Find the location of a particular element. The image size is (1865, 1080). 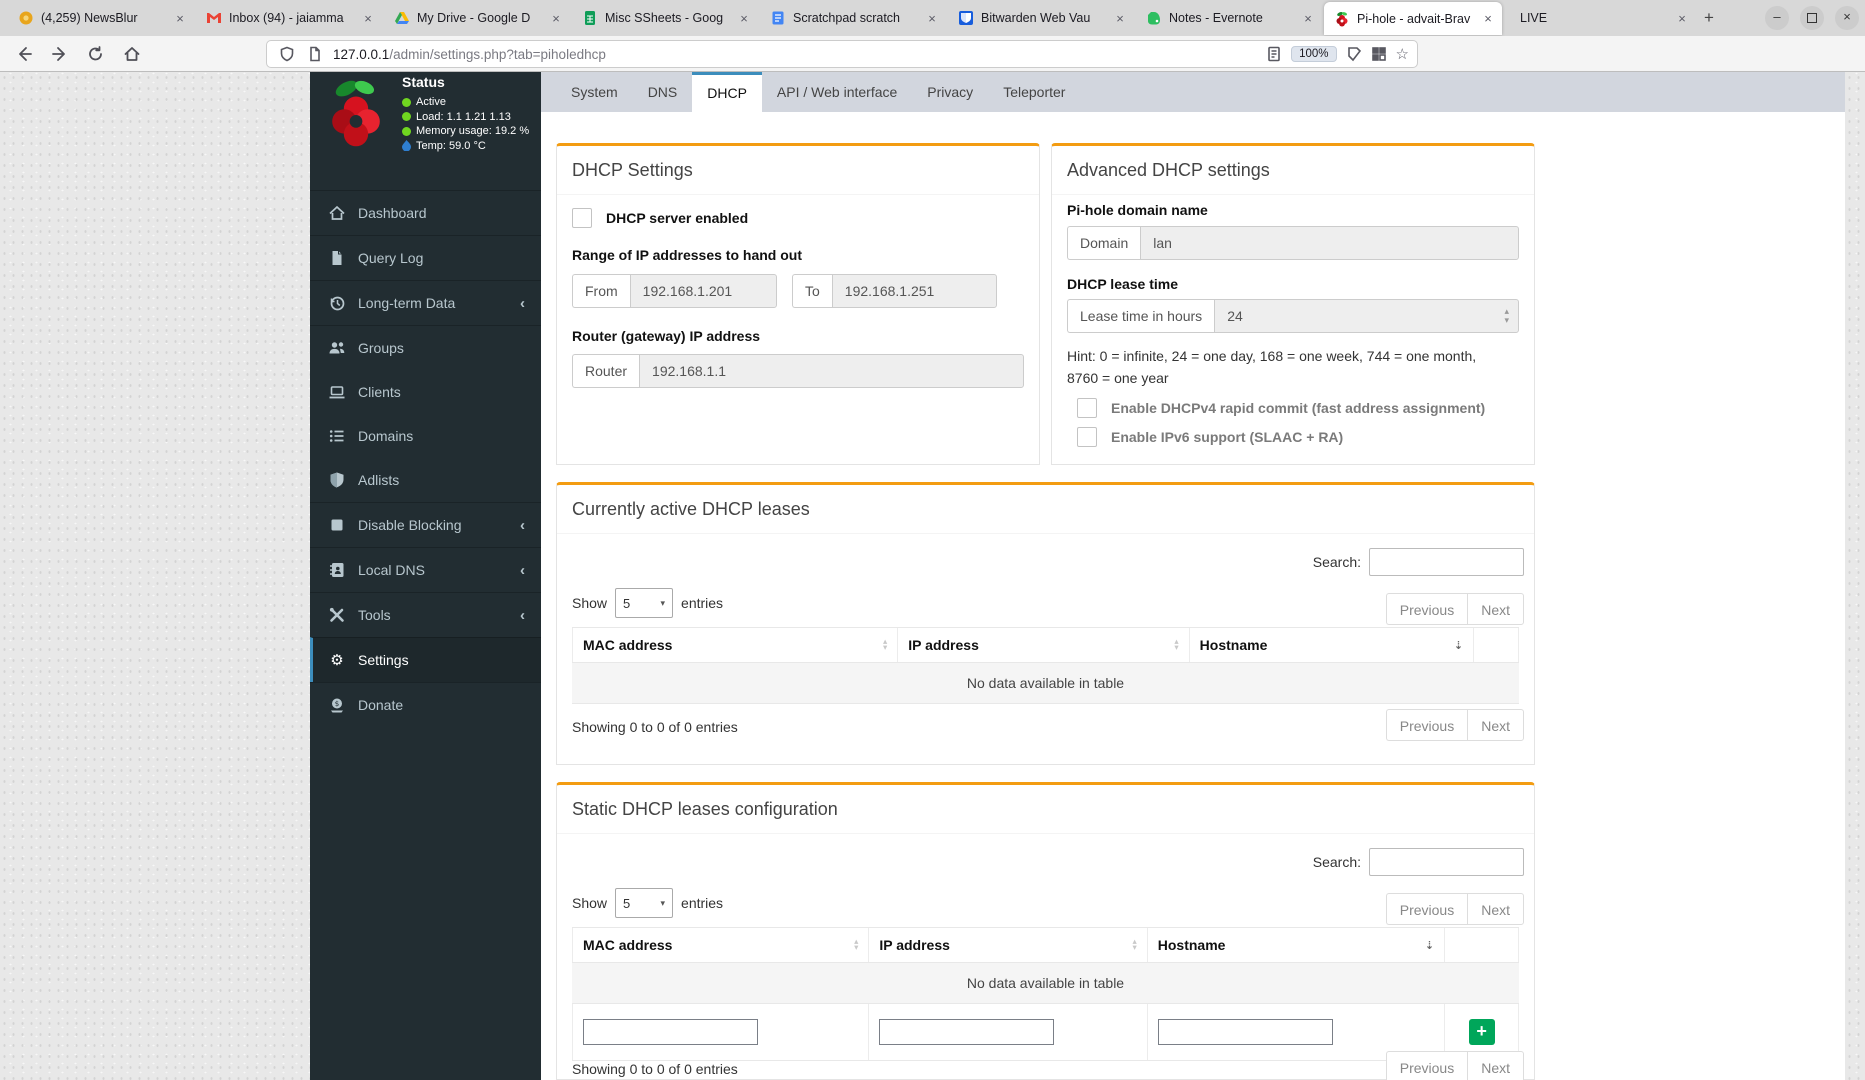

containers-icon is located at coordinates (1379, 54).